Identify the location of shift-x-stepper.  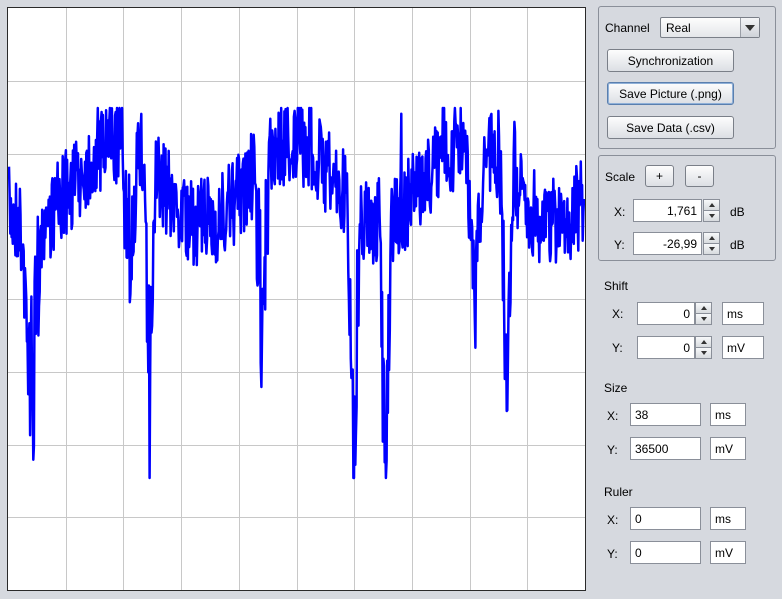
(703, 313).